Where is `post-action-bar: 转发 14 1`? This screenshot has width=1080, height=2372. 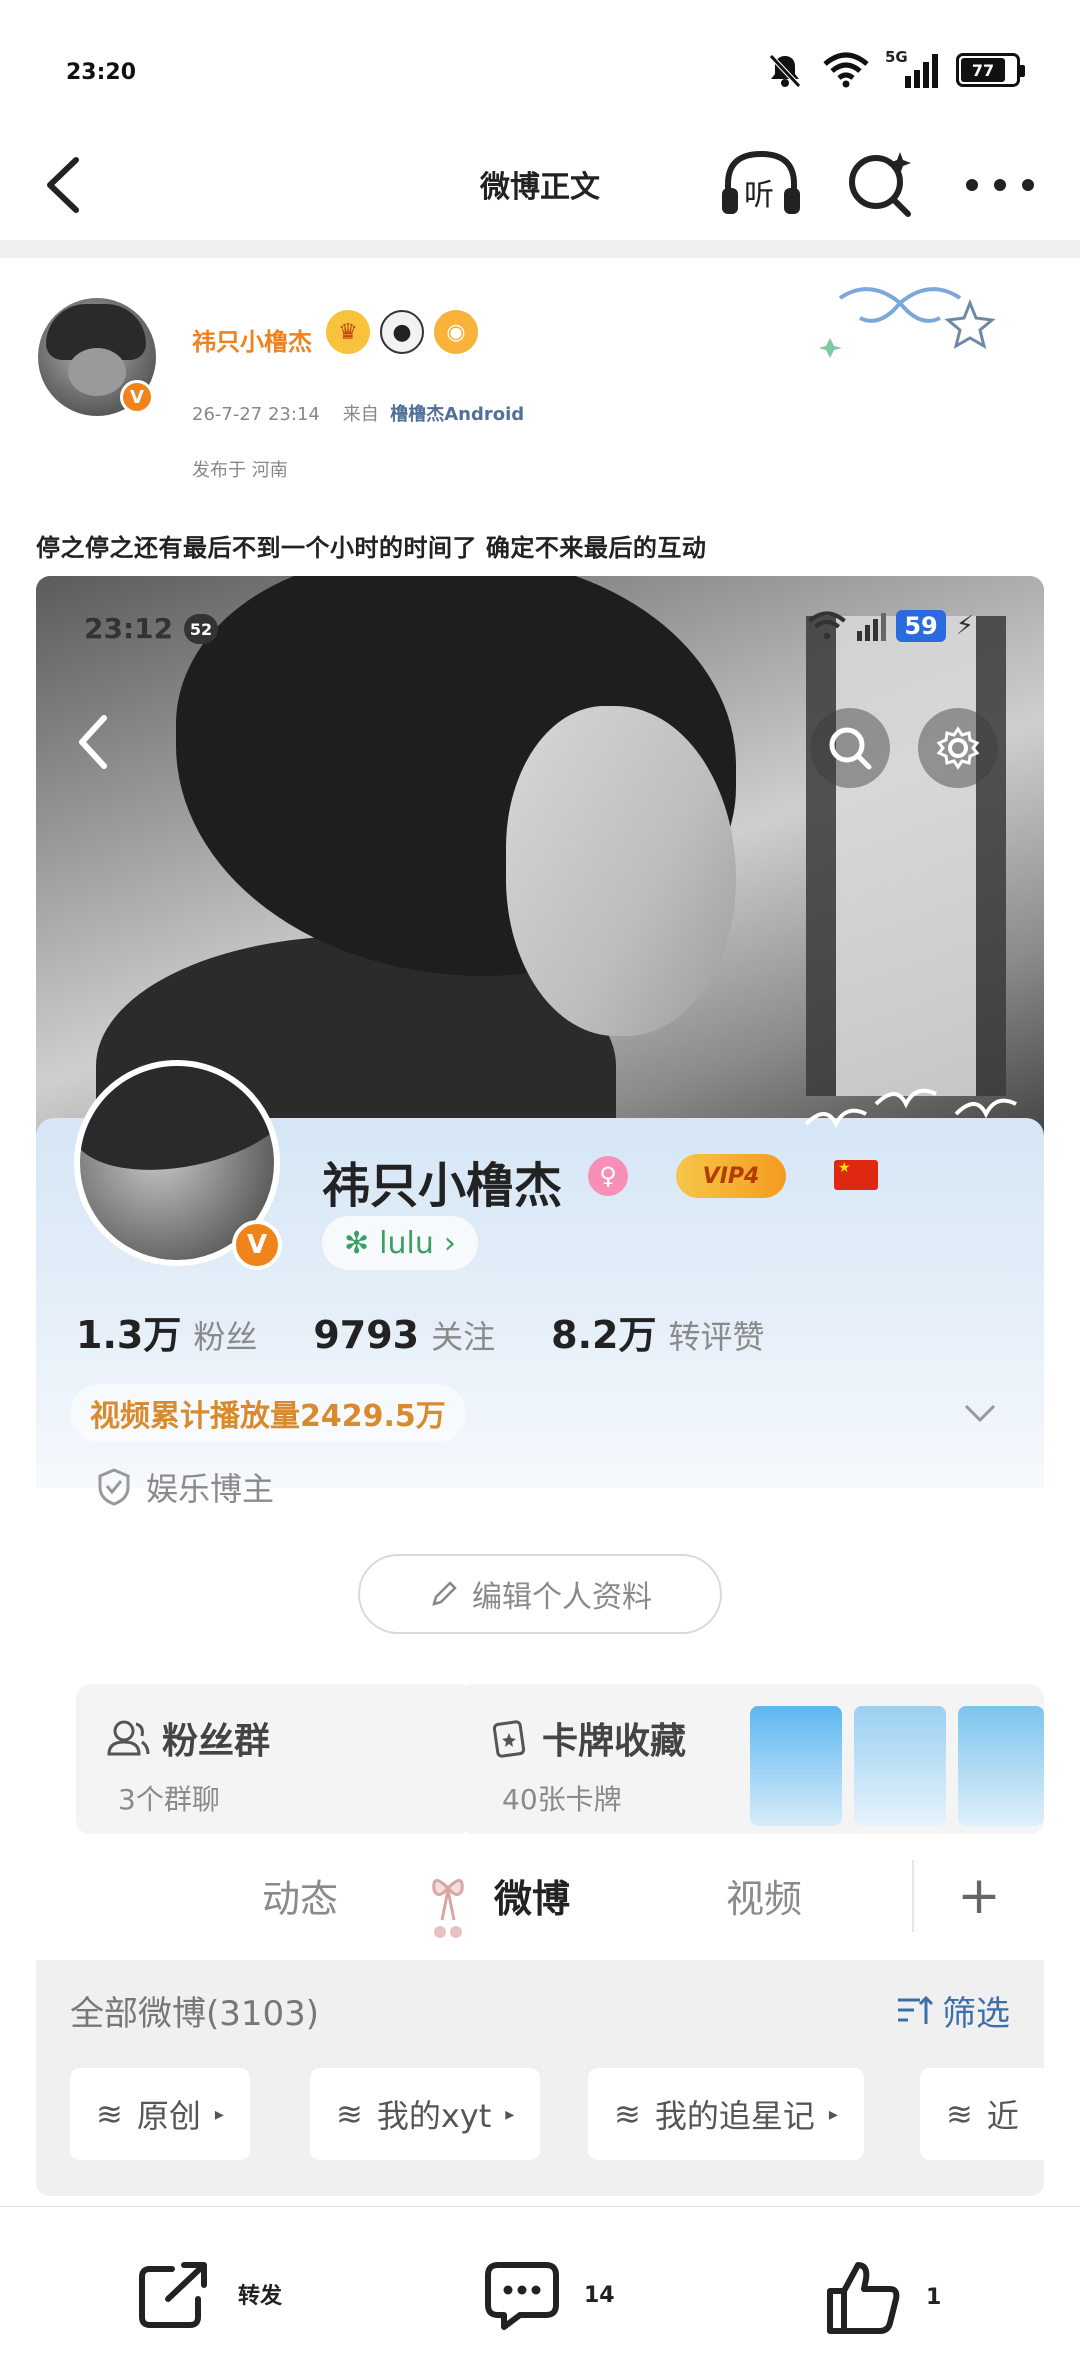
post-action-bar: 转发 14 1 is located at coordinates (540, 2289).